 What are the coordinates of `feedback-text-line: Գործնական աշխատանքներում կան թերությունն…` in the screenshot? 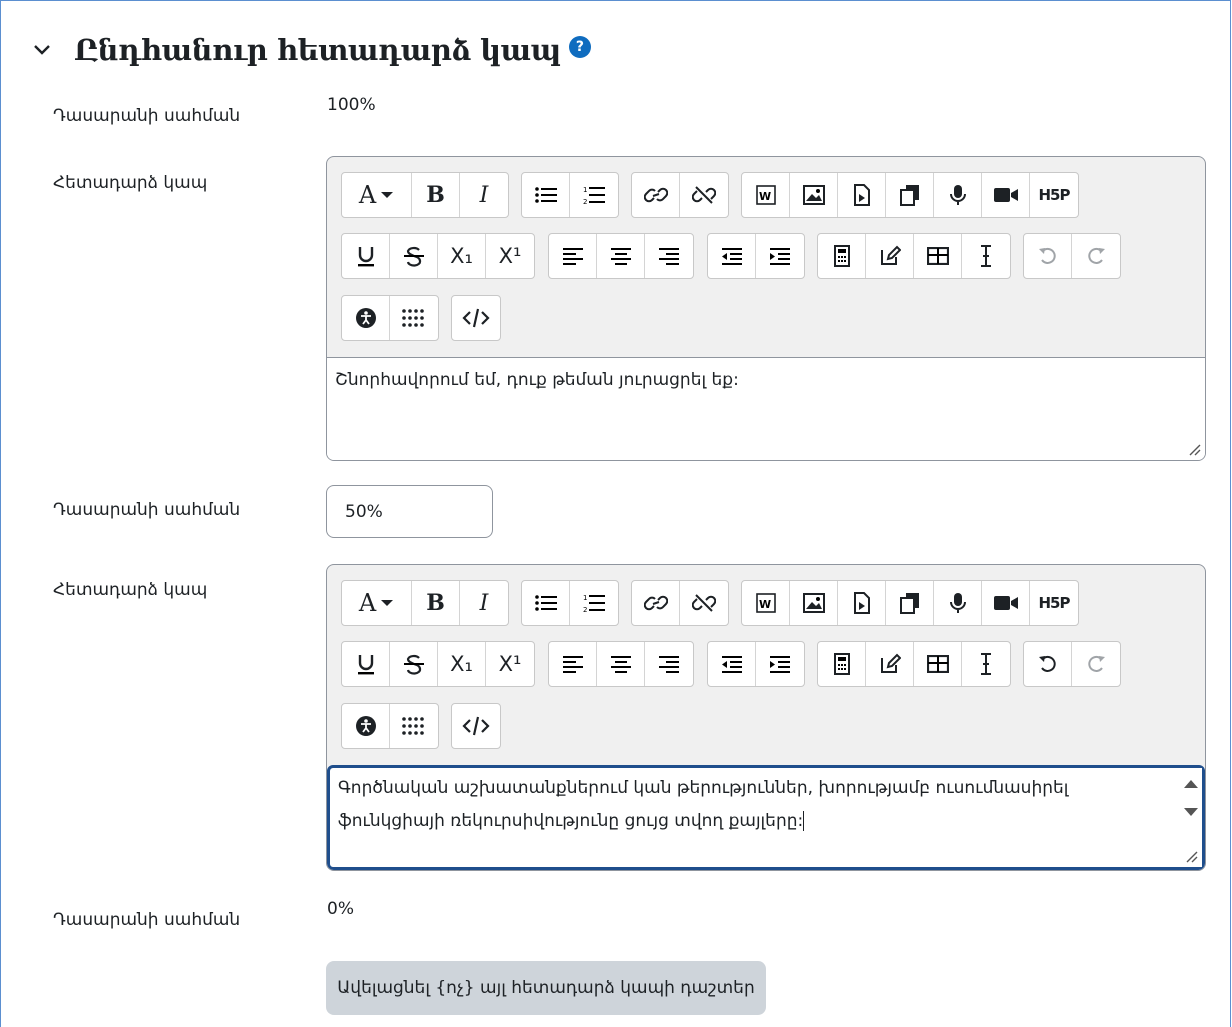 It's located at (703, 788).